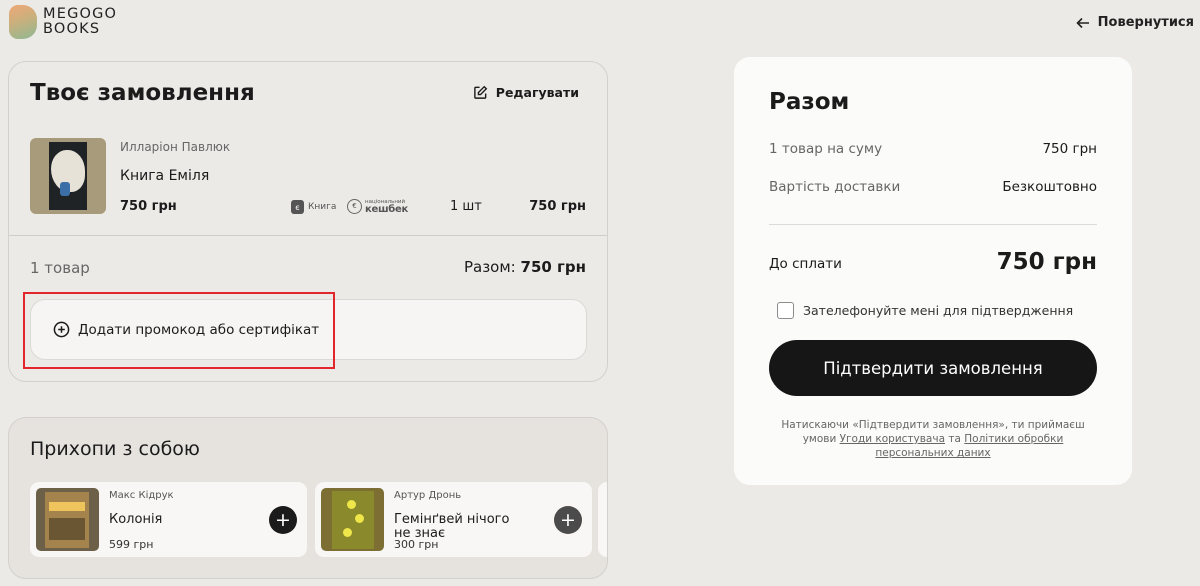 The image size is (1200, 586). Describe the element at coordinates (175, 147) in the screenshot. I see `item-author: Илларіон Павлюк` at that location.